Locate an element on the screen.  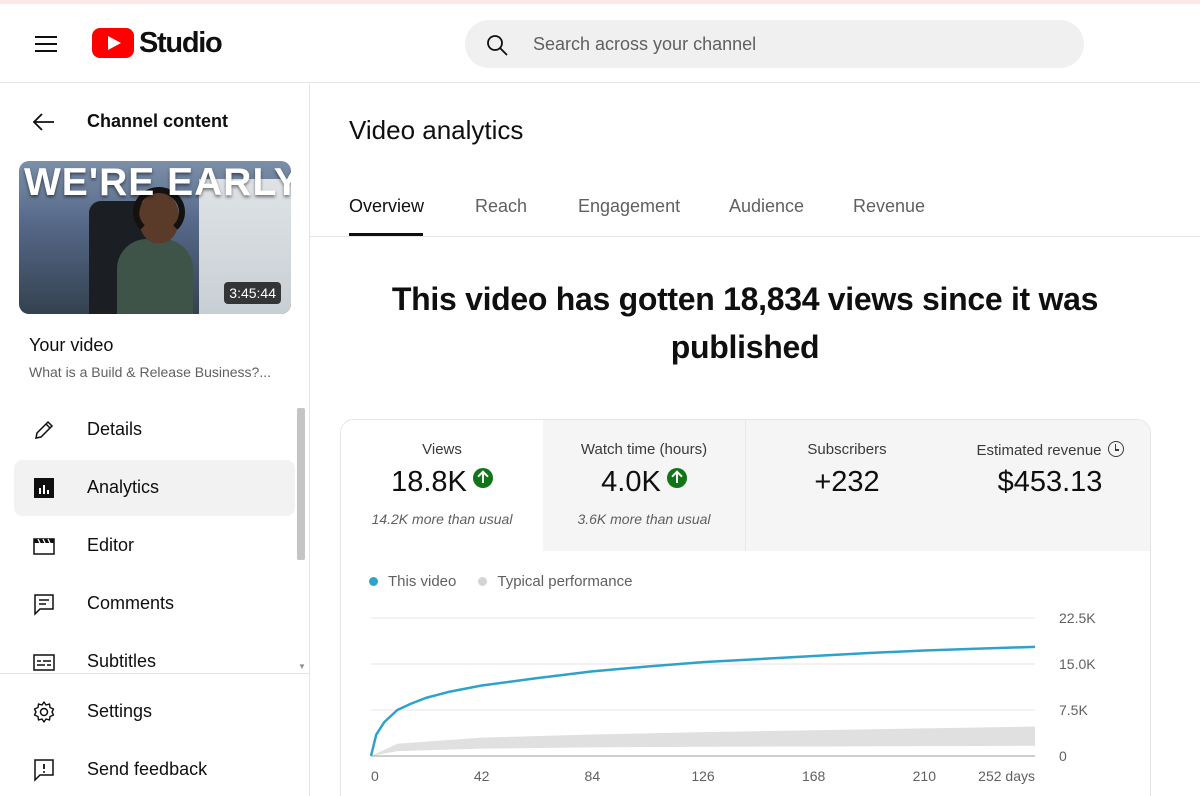
settings-label: Settings is located at coordinates (120, 711).